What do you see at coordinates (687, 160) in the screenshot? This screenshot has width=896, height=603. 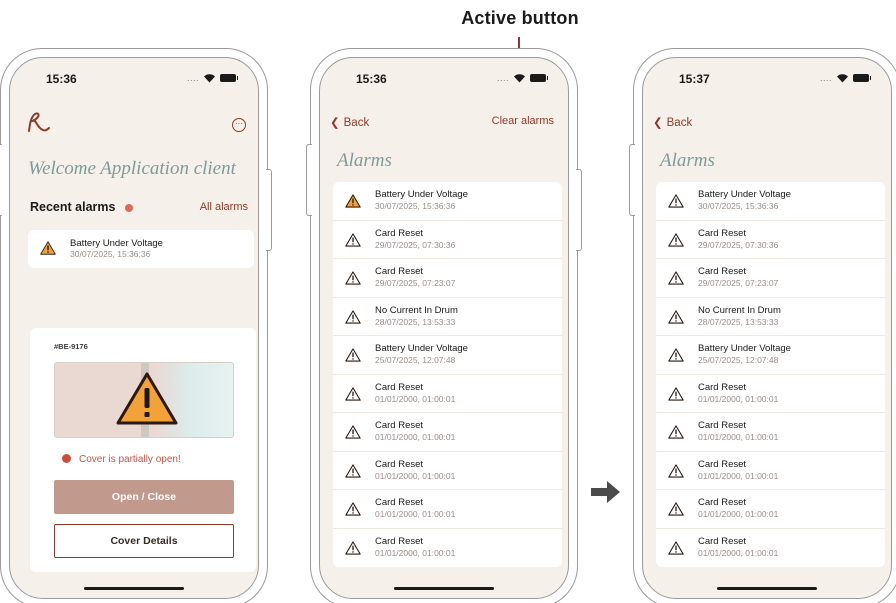 I see `alarms-title: Alarms` at bounding box center [687, 160].